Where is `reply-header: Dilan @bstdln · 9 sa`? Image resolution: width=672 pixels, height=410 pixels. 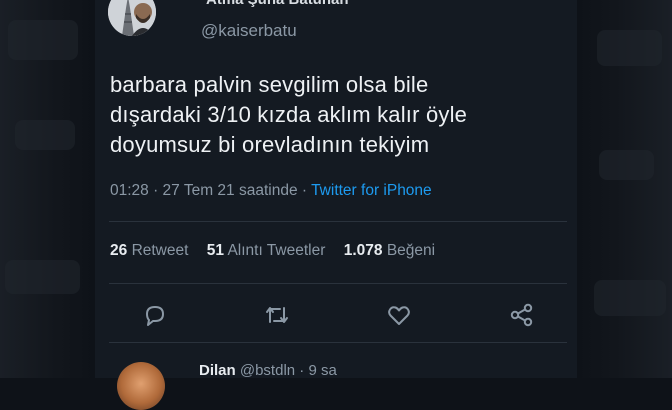
reply-header: Dilan @bstdln · 9 sa is located at coordinates (268, 370).